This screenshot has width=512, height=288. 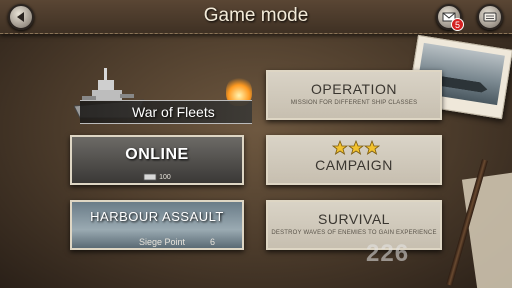 What do you see at coordinates (354, 165) in the screenshot?
I see `campaign-title: CAMPAIGN` at bounding box center [354, 165].